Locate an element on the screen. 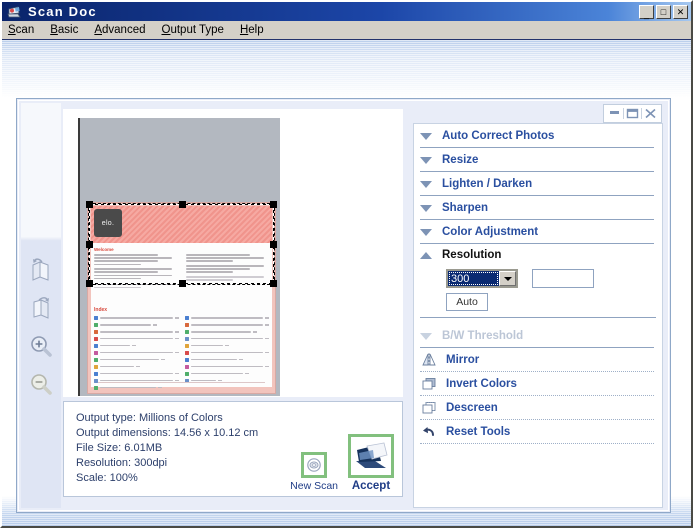  rotate-right-icon is located at coordinates (41, 308).